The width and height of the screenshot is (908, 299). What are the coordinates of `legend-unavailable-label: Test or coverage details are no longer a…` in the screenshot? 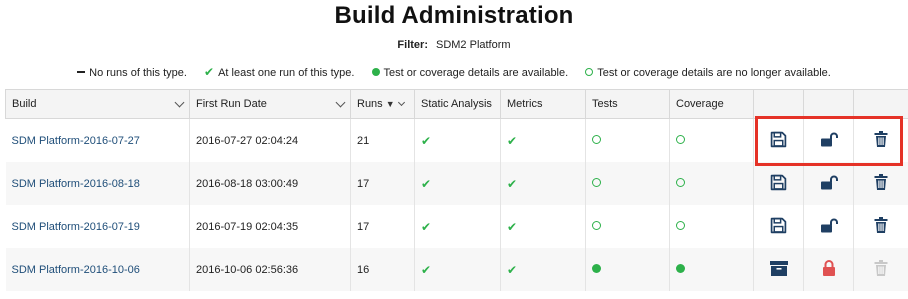 It's located at (714, 73).